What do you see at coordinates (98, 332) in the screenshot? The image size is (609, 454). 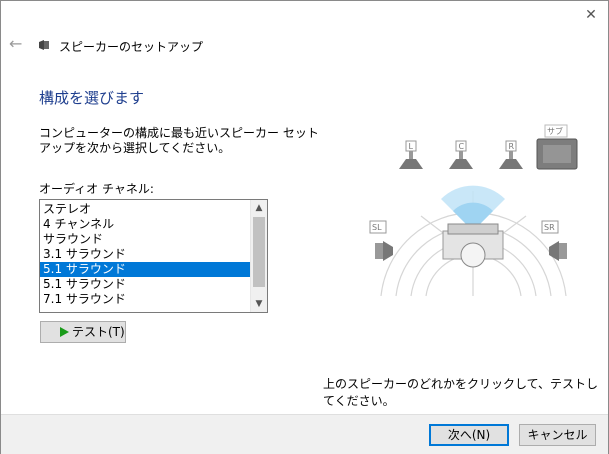 I see `test-button-label: テスト(T)` at bounding box center [98, 332].